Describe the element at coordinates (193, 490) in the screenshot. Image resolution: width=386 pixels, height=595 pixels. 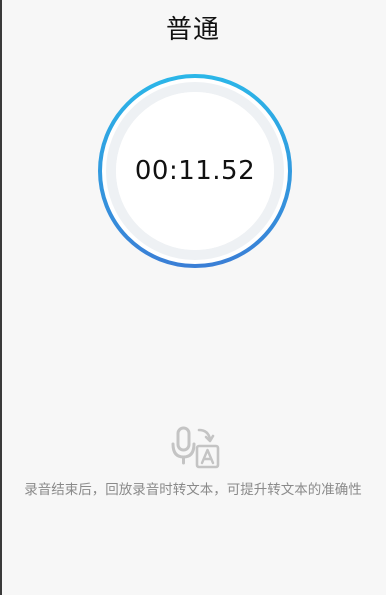
I see `transcribe-hint-text: 录音结束后，回放录音时转文本，可提升转文本的准确性` at that location.